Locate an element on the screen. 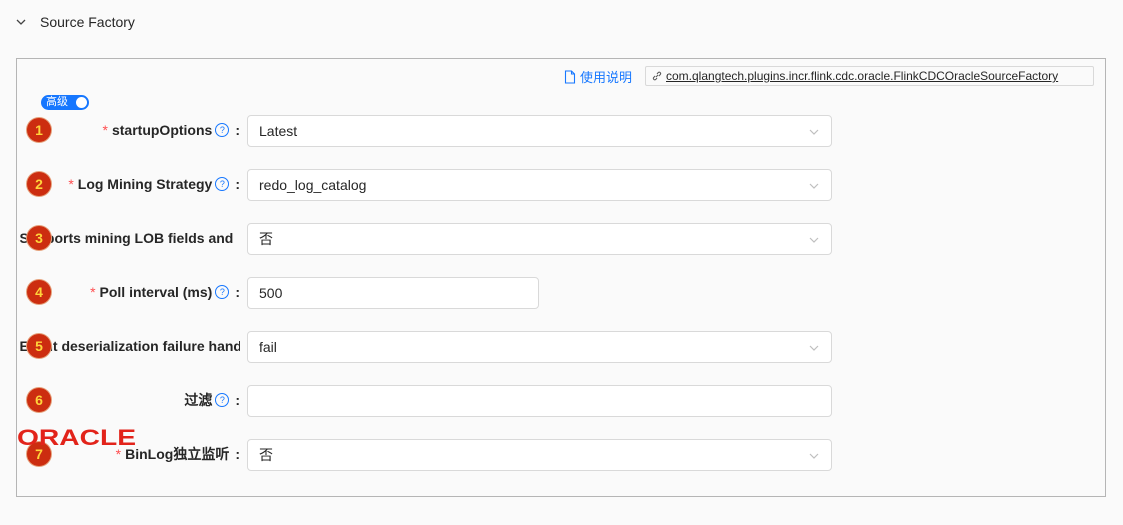 The image size is (1123, 525). field-label: *Event deserialization failure handling is located at coordinates (129, 346).